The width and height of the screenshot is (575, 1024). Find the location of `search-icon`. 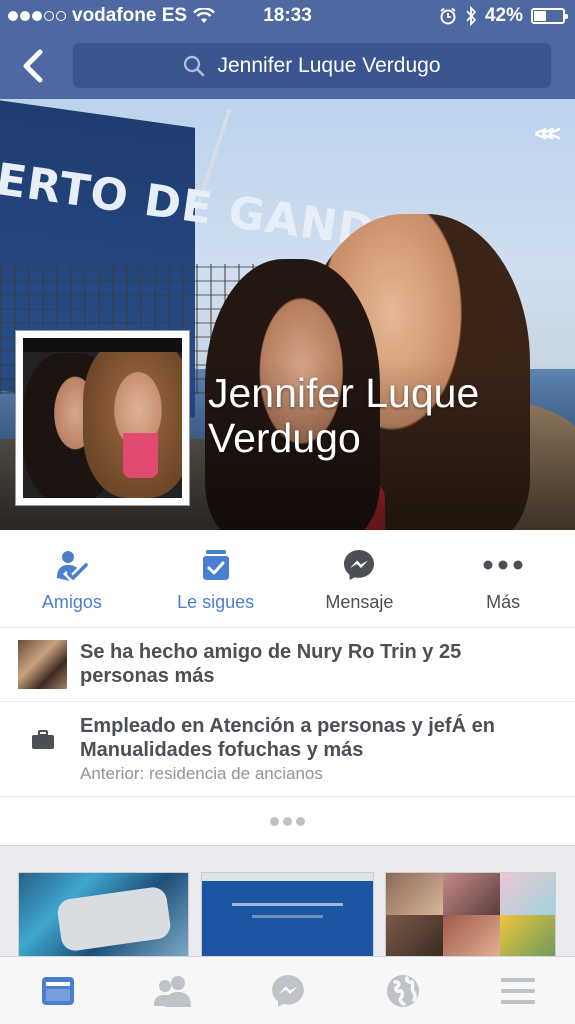

search-icon is located at coordinates (194, 65).